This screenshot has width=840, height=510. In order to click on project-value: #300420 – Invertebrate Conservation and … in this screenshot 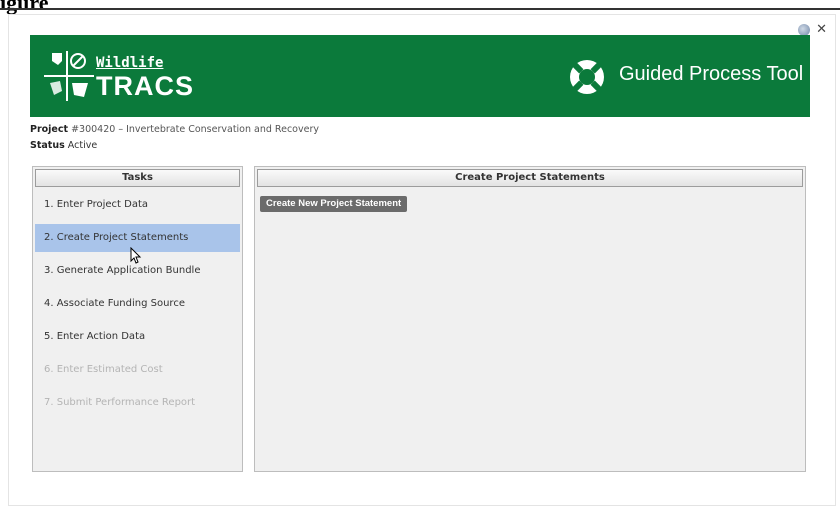, I will do `click(195, 129)`.